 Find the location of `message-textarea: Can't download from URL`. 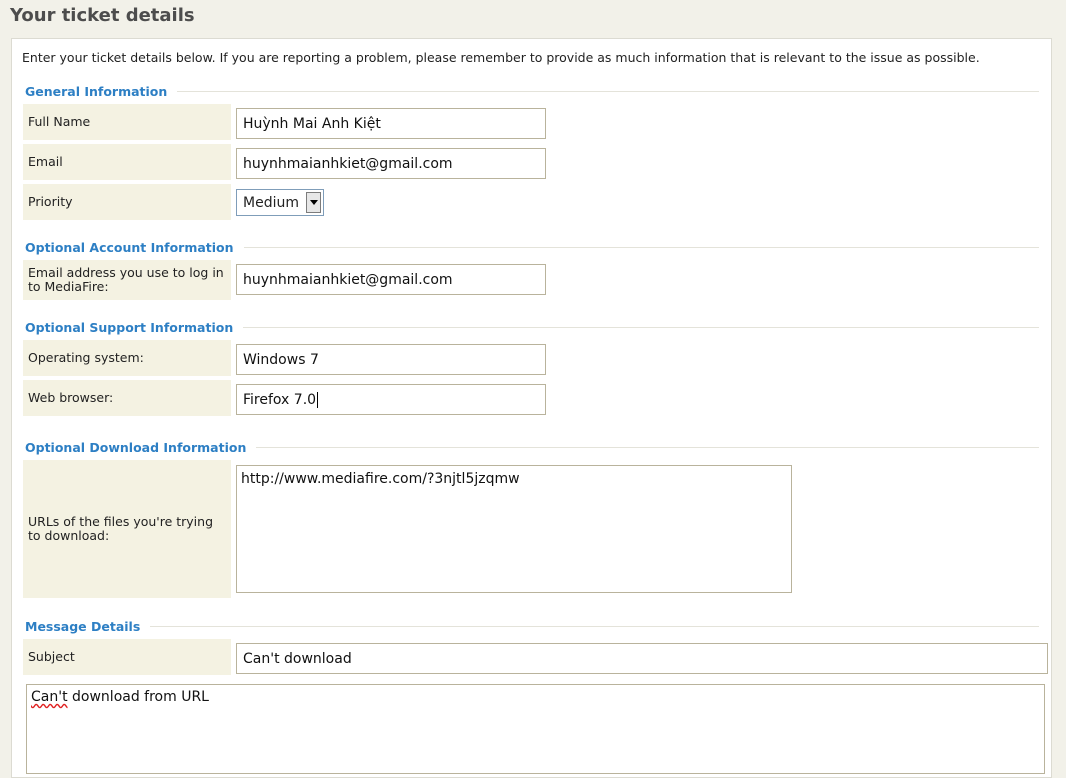

message-textarea: Can't download from URL is located at coordinates (535, 729).